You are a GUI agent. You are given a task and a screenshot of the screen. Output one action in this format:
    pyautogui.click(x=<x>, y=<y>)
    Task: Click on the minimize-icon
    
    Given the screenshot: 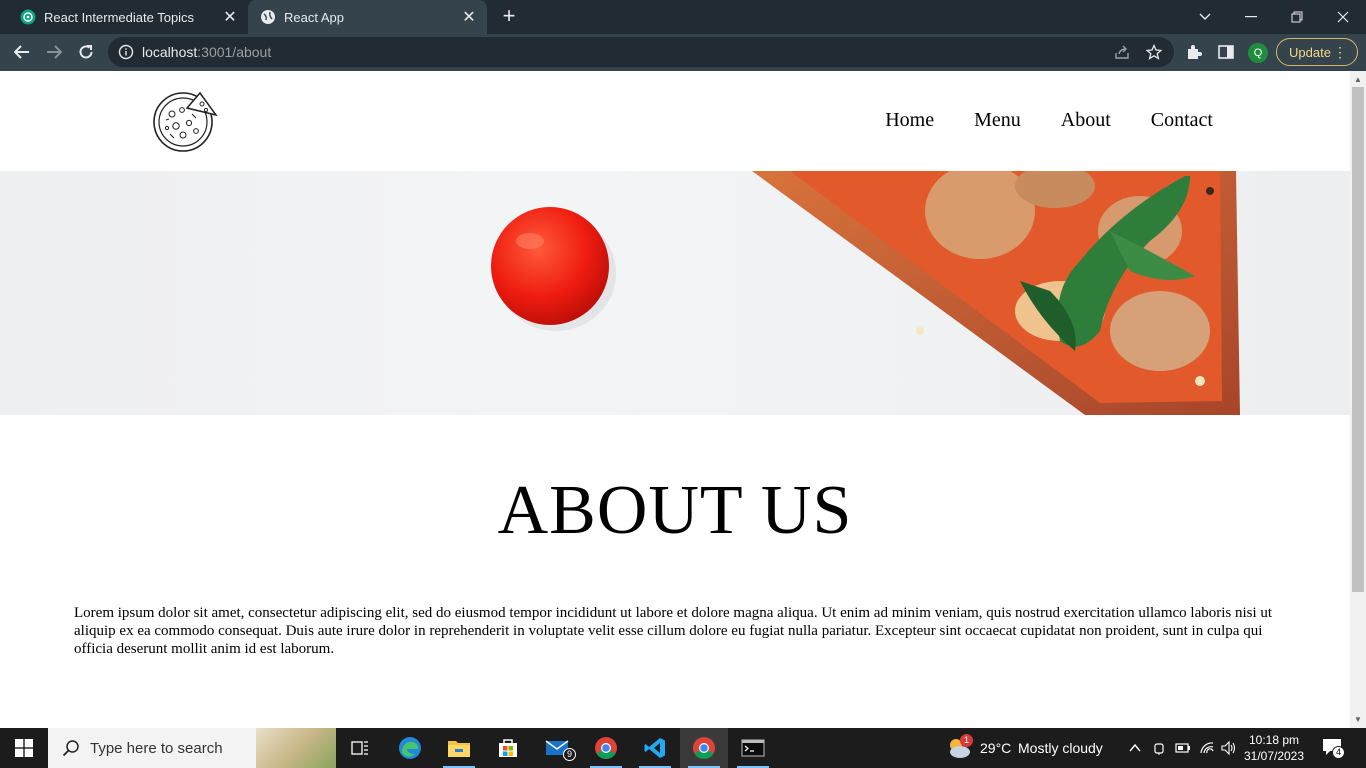 What is the action you would take?
    pyautogui.click(x=1251, y=17)
    